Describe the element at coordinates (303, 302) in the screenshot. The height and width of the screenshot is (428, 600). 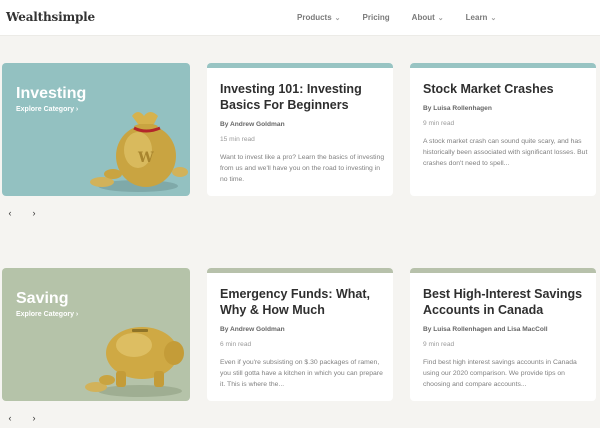
I see `article-title: Emergency Funds: What, Why & How Much` at that location.